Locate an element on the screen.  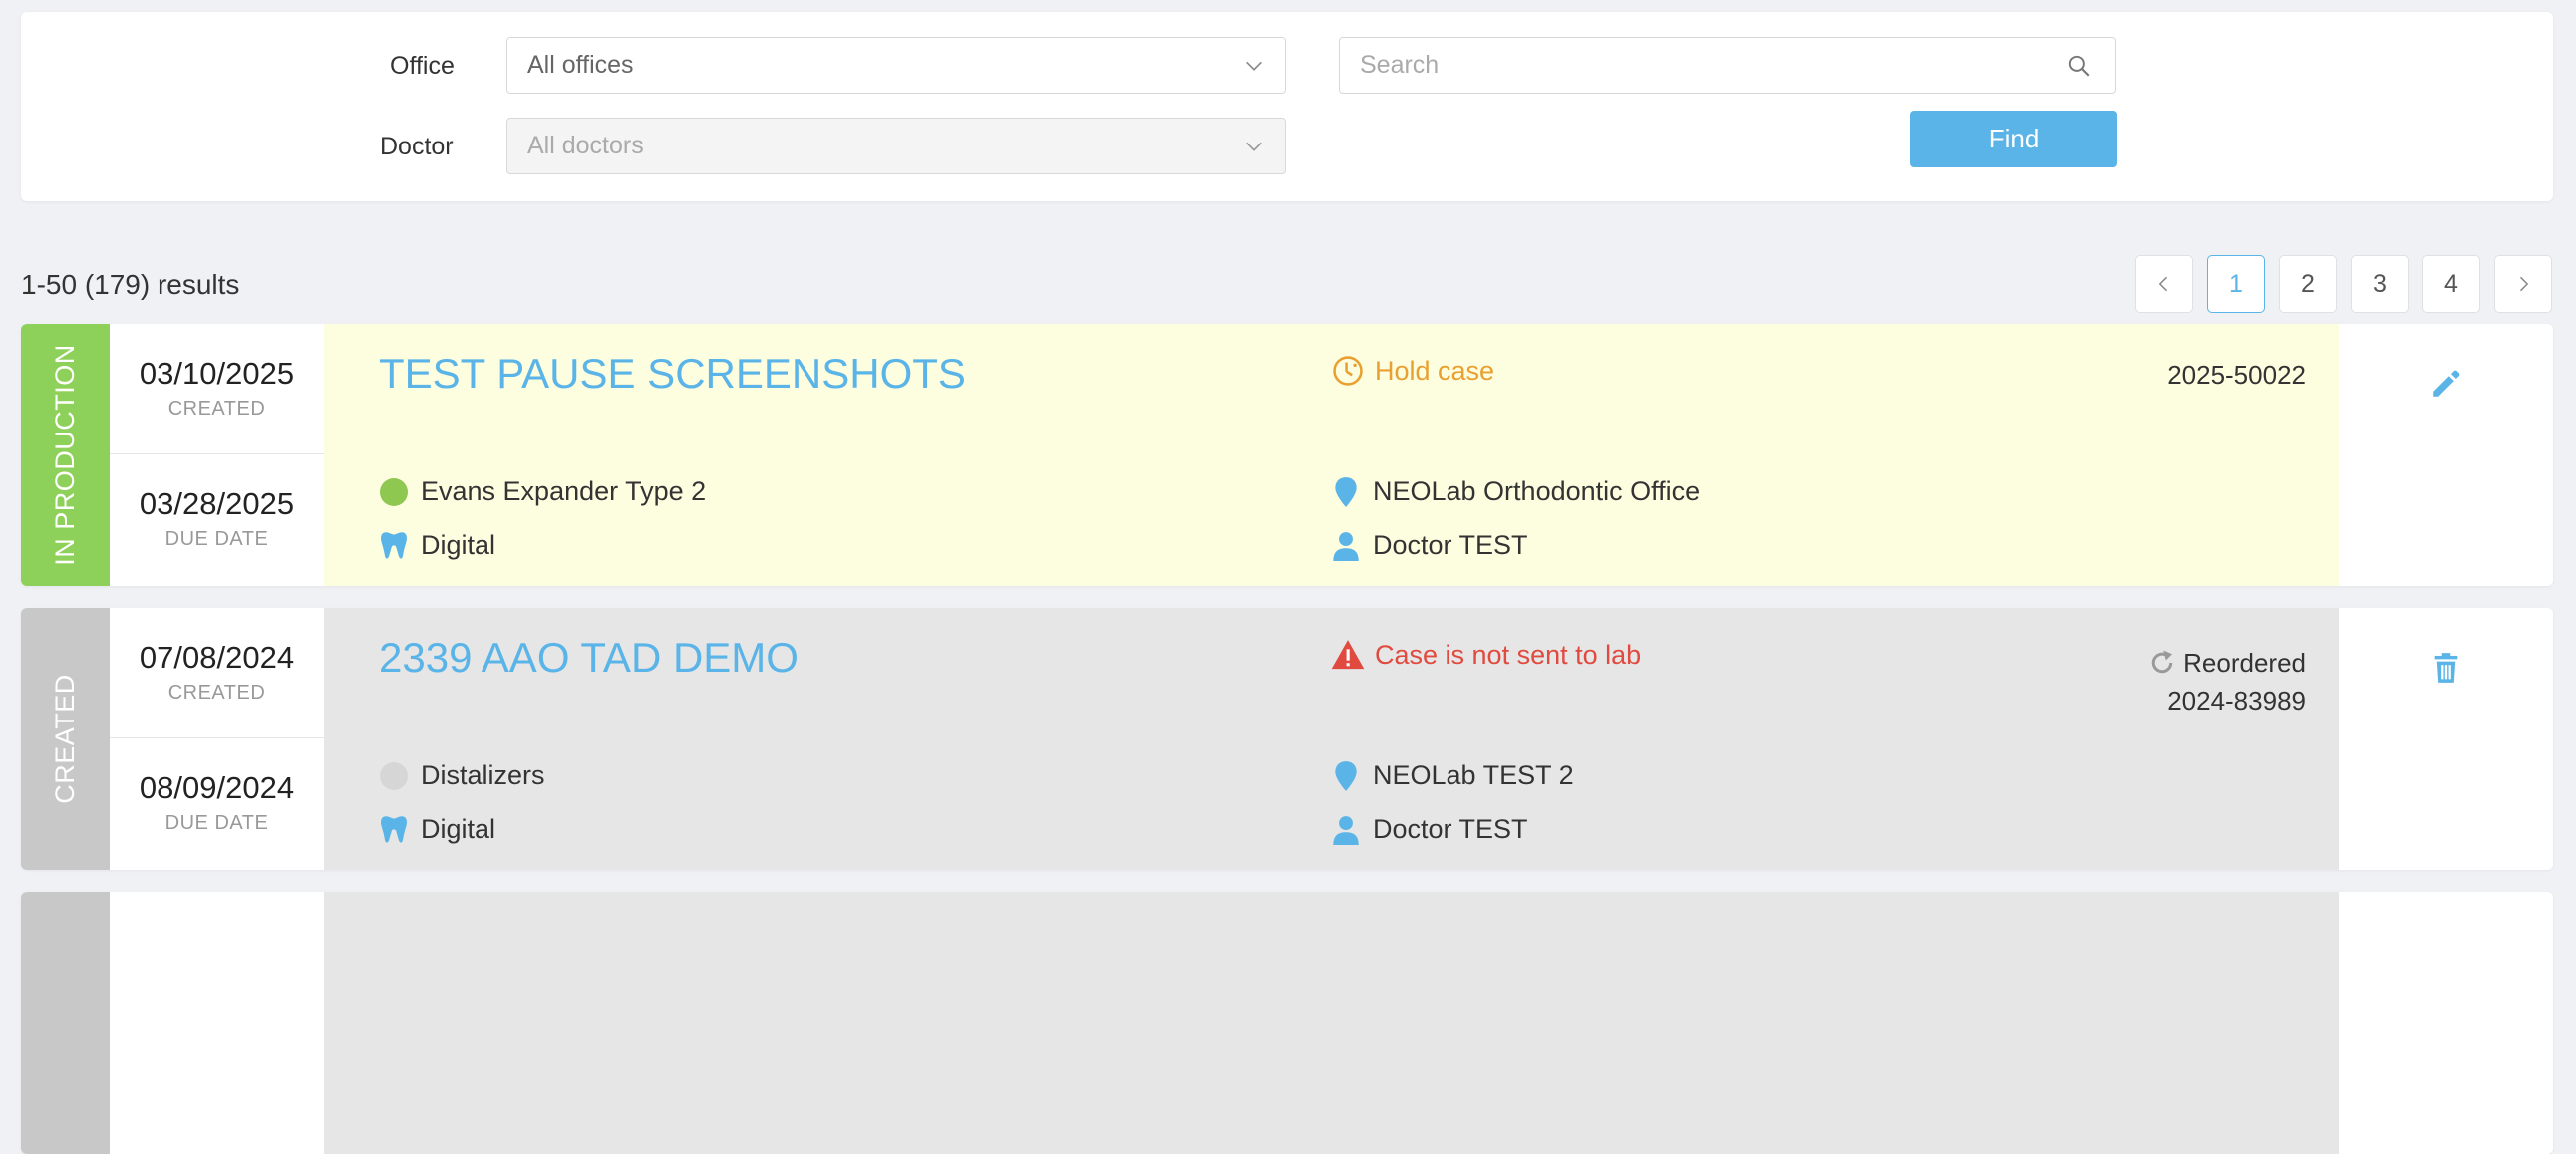
due-date-block: 03/28/2025 DUE DATE is located at coordinates (217, 519).